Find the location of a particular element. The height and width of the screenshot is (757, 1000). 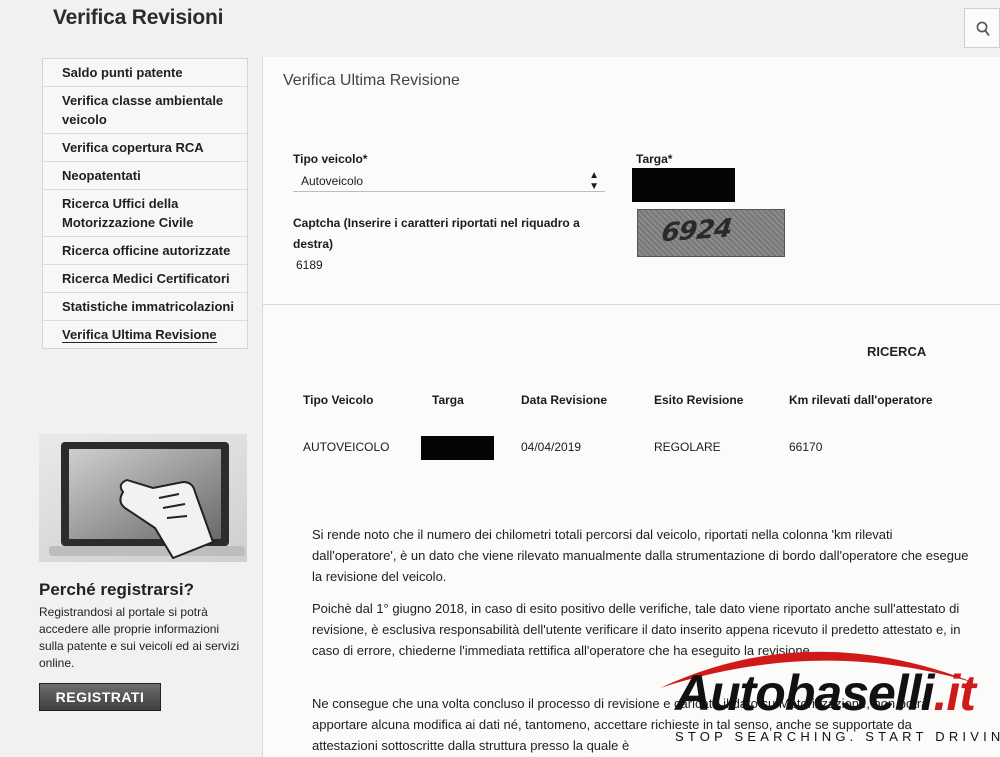

sidebar-item-label: Ricerca officine autorizzate is located at coordinates (146, 250).